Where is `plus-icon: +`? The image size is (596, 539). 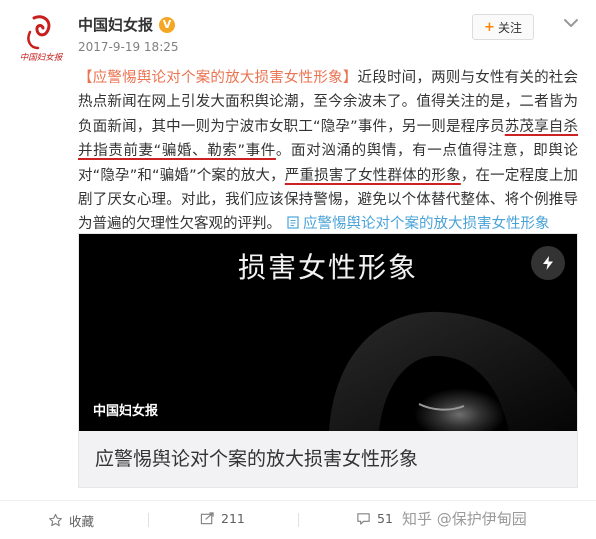 plus-icon: + is located at coordinates (489, 27).